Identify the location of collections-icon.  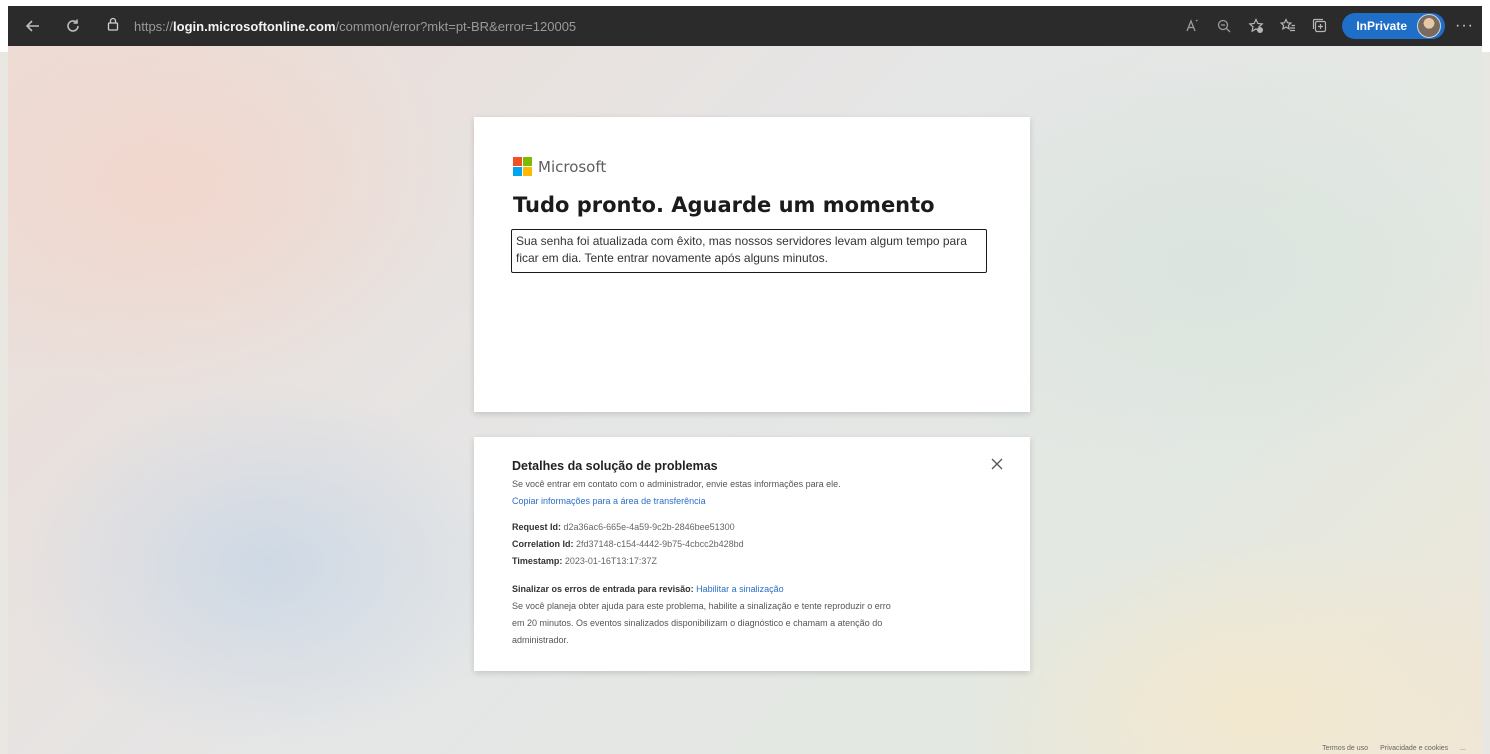
(1320, 25).